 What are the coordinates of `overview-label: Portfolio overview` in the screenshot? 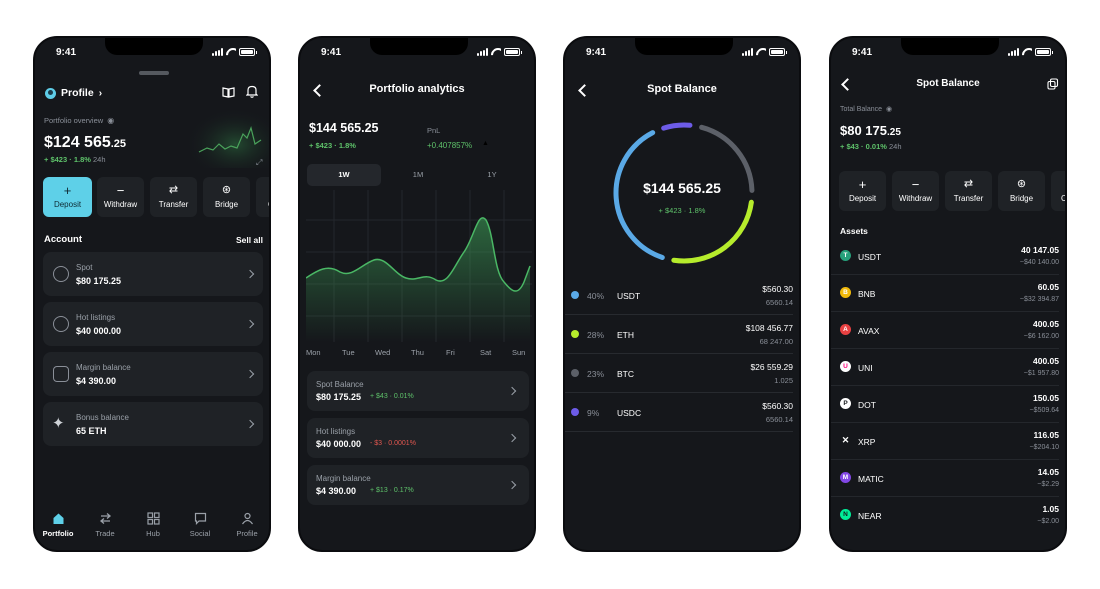 It's located at (74, 120).